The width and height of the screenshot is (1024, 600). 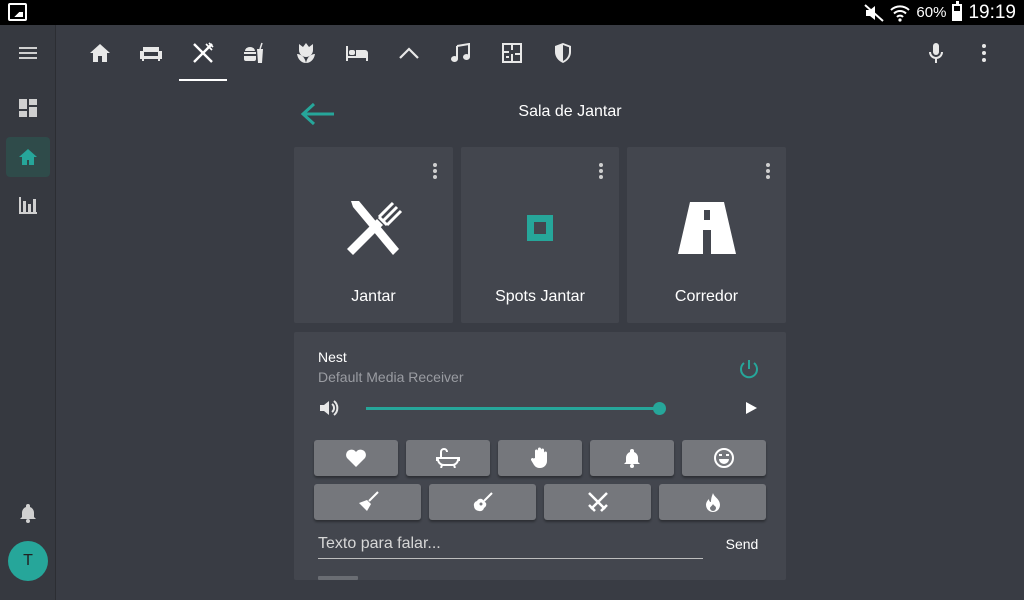 I want to click on sidebar-item-history, so click(x=28, y=205).